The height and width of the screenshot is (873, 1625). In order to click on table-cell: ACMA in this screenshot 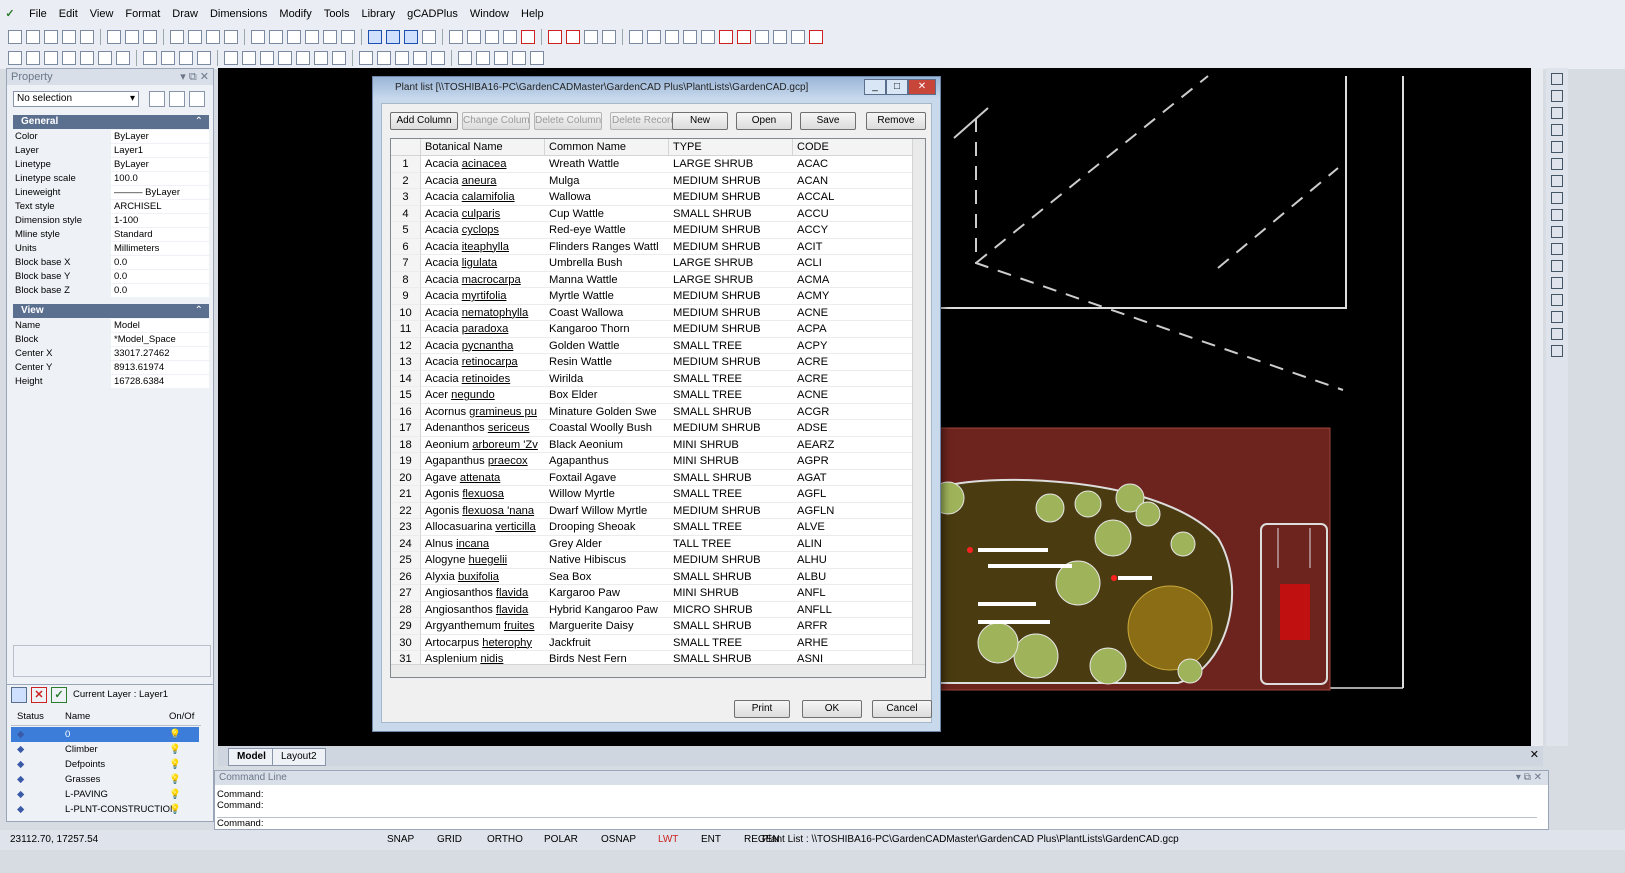, I will do `click(853, 280)`.